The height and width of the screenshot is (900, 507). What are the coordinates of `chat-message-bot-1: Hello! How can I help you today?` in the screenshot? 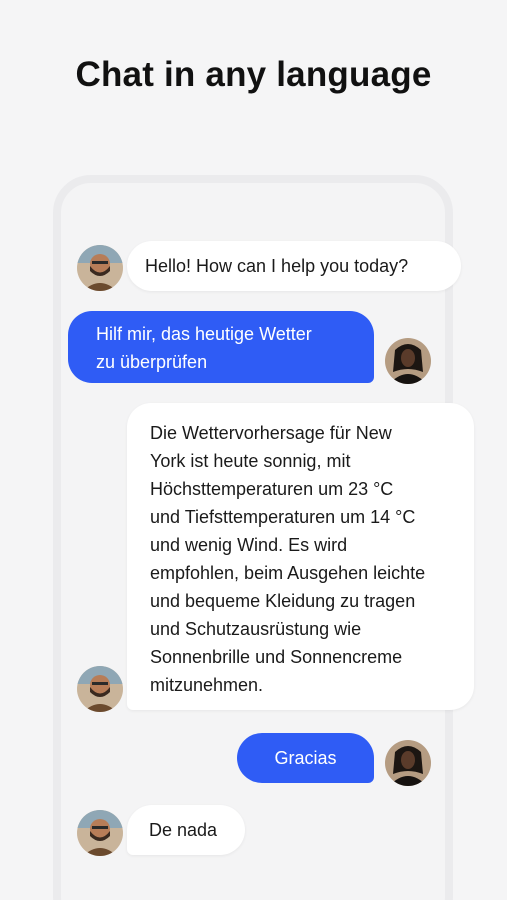 It's located at (294, 266).